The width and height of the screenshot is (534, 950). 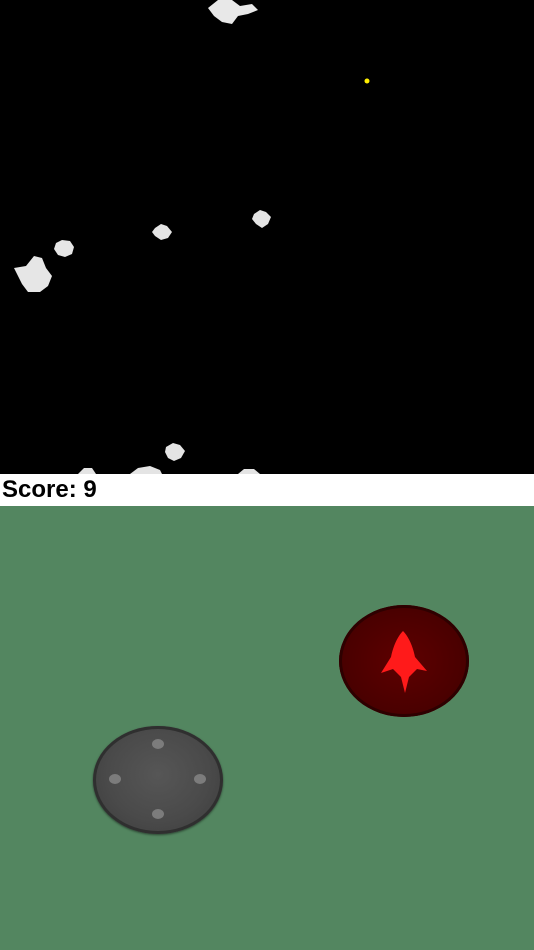 I want to click on score-bar: Score: 9, so click(x=267, y=490).